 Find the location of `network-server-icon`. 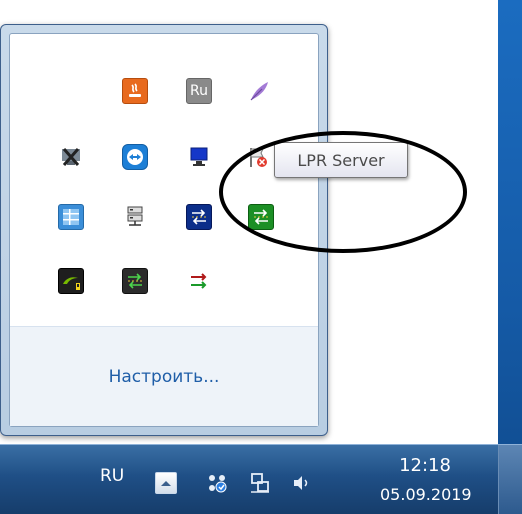

network-server-icon is located at coordinates (135, 217).